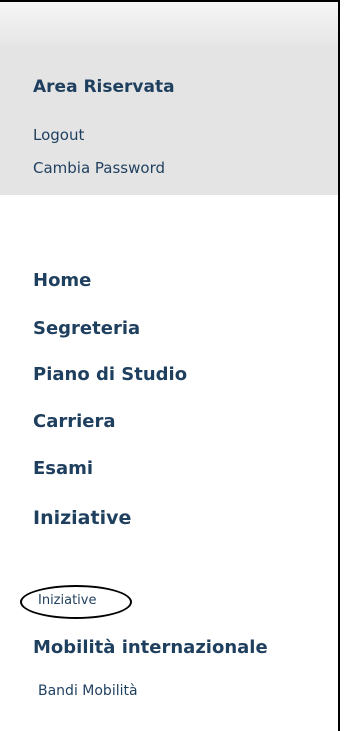  I want to click on nav-mobilita-internazionale: Mobilità internazionale, so click(150, 647).